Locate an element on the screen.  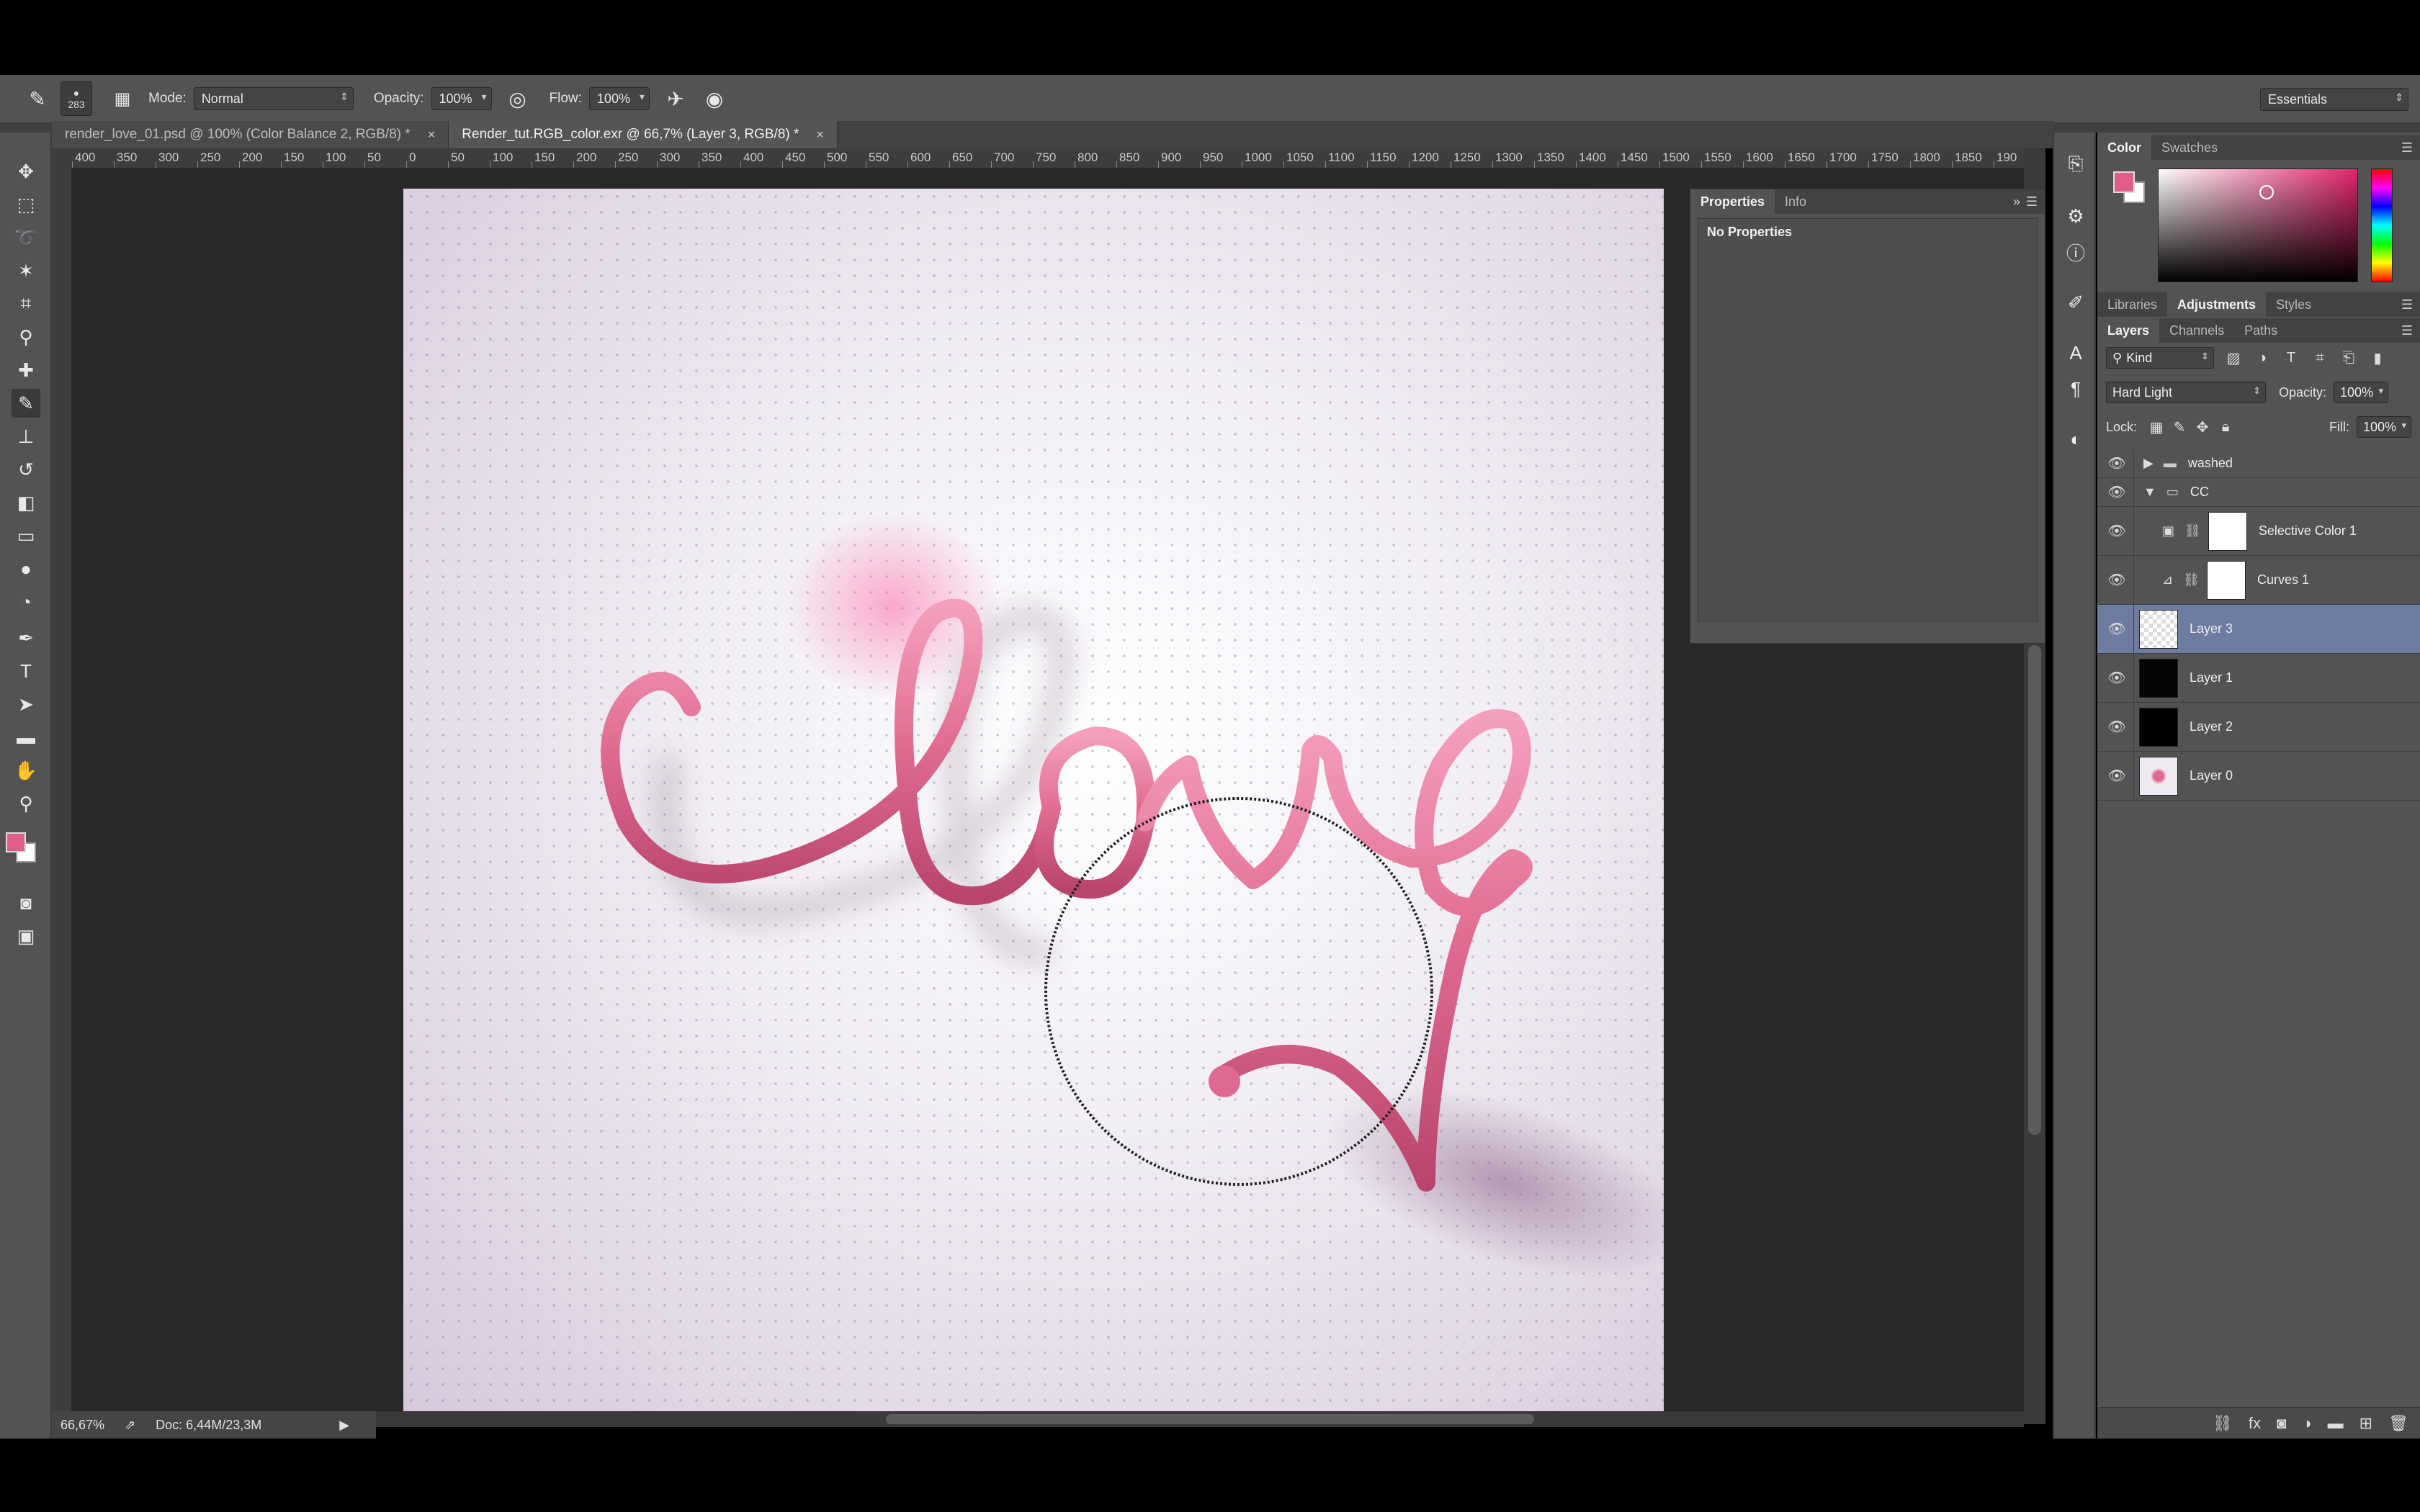
3d-panel-icon: ◐ is located at coordinates (2075, 439).